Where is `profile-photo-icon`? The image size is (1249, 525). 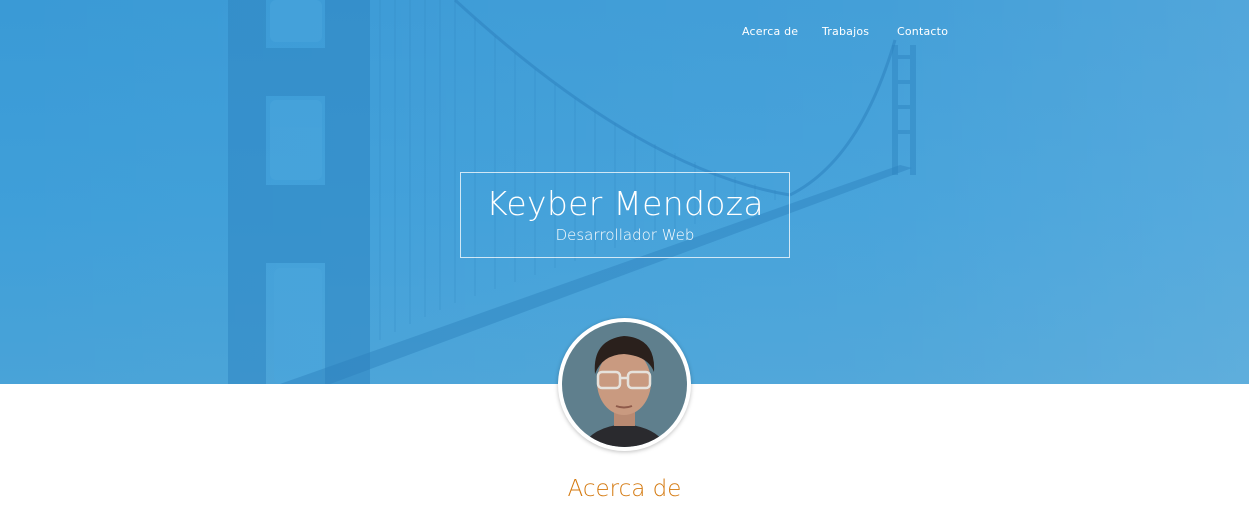
profile-photo-icon is located at coordinates (624, 384).